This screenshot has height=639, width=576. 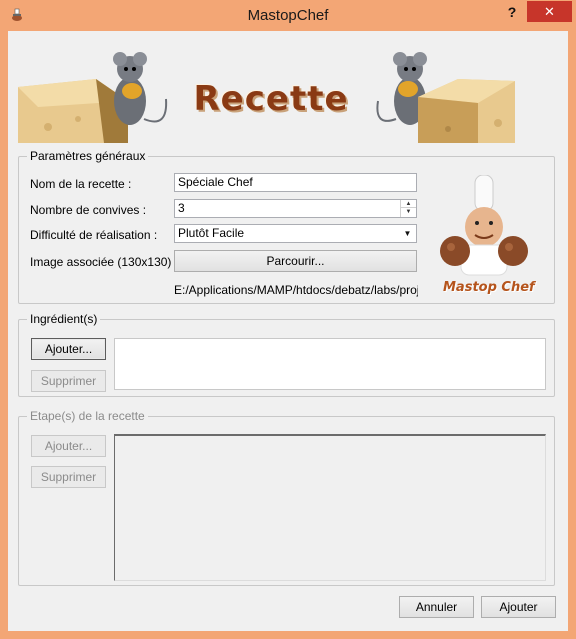 I want to click on remove-ingredient-button: Supprimer, so click(x=68, y=381).